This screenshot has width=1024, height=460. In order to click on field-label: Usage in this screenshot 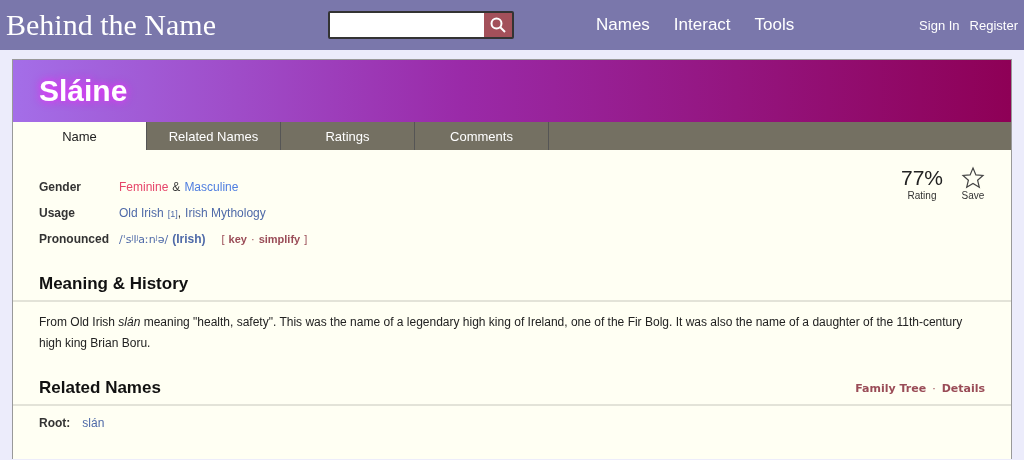, I will do `click(58, 213)`.